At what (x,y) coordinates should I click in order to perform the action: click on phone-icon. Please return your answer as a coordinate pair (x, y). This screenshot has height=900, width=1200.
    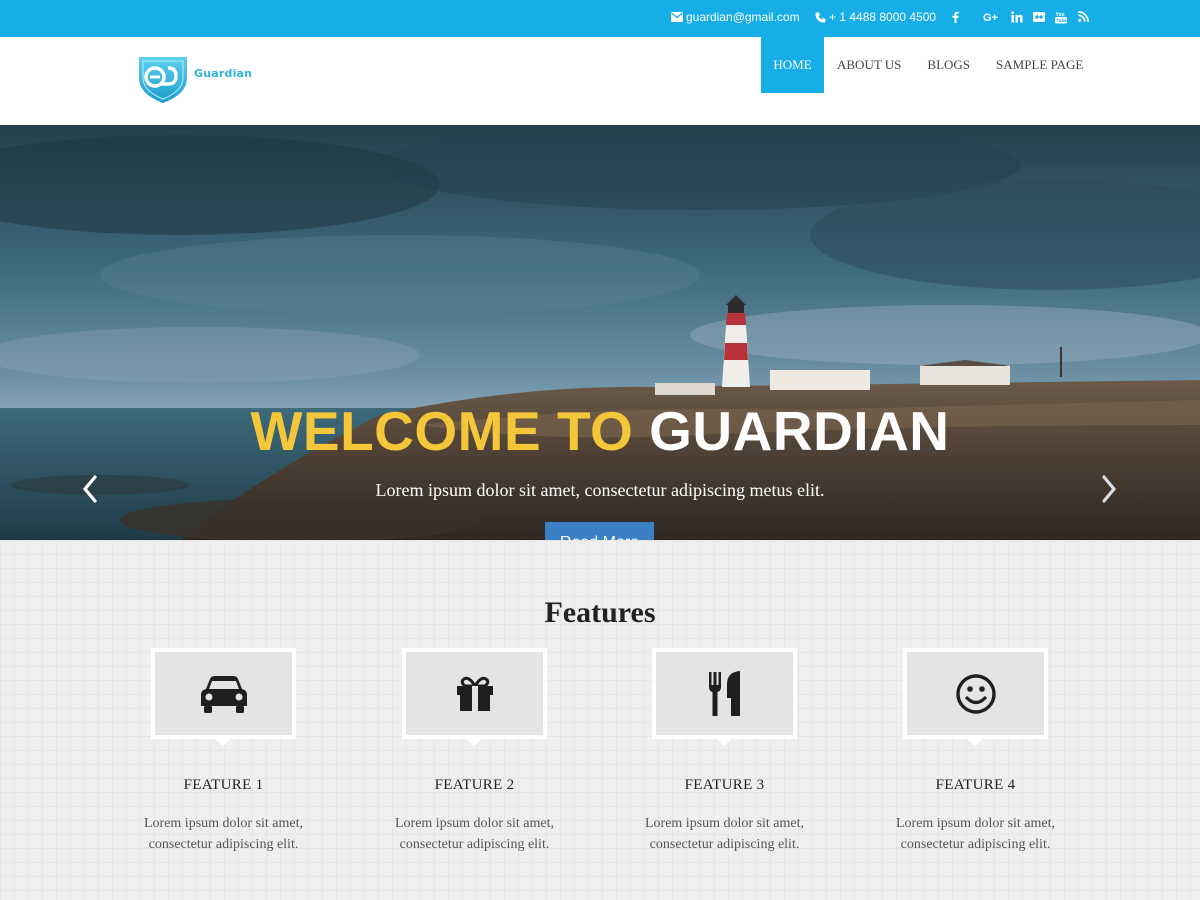
    Looking at the image, I should click on (820, 17).